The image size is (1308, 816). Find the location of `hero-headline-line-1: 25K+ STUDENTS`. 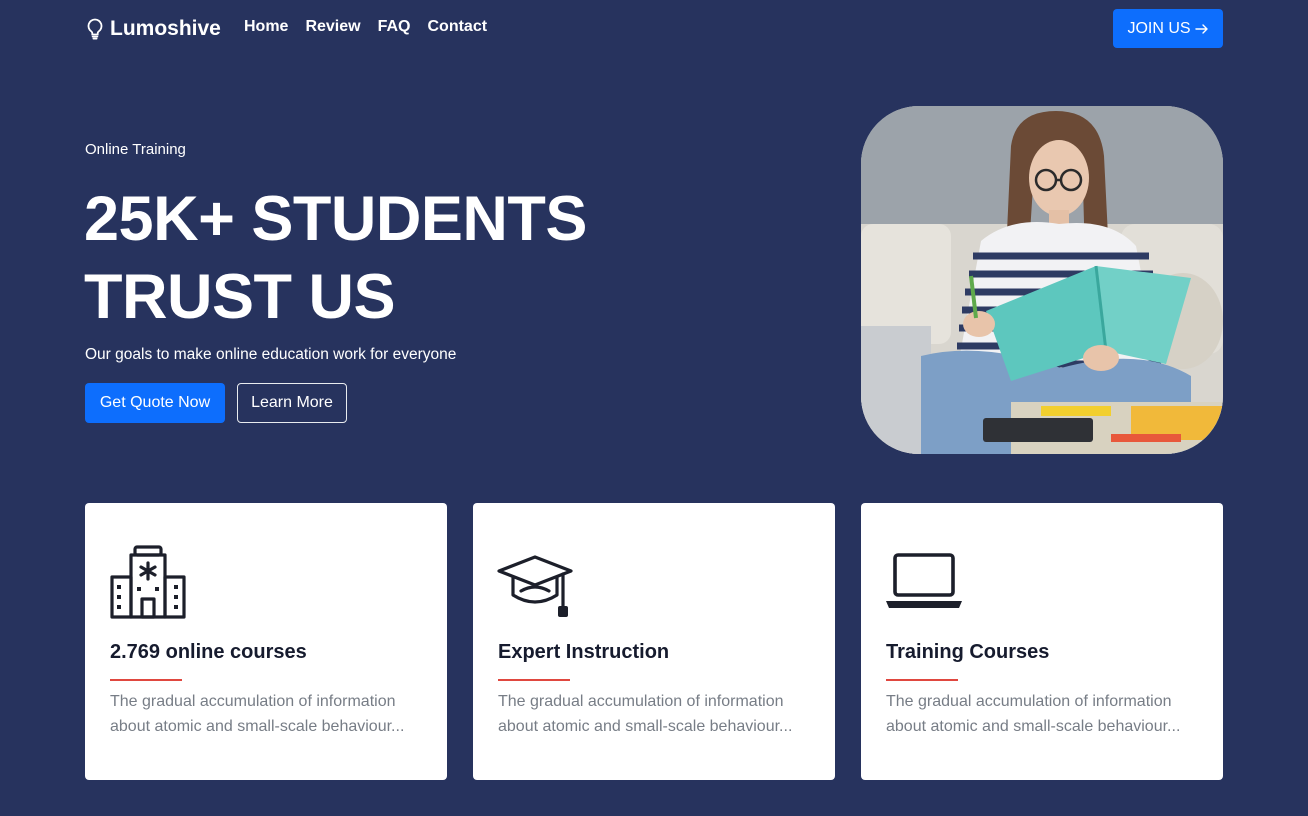

hero-headline-line-1: 25K+ STUDENTS is located at coordinates (335, 219).